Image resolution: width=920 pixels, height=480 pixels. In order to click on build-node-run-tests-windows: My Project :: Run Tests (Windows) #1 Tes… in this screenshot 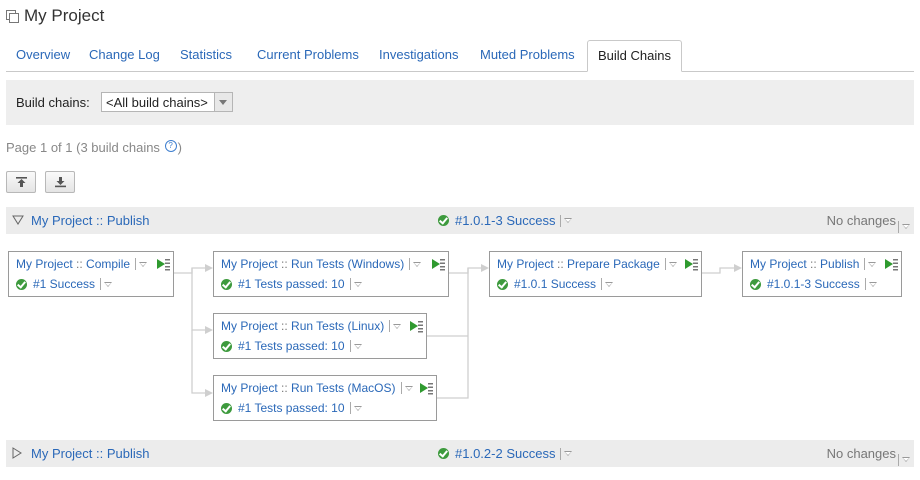, I will do `click(331, 274)`.